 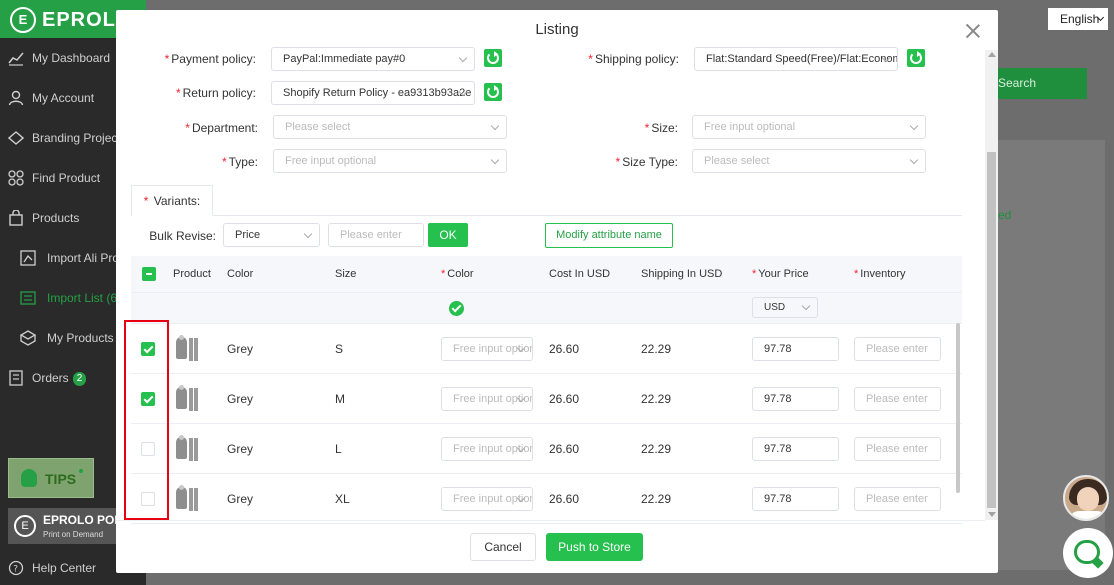 I want to click on column-cost: Cost In USD, so click(x=580, y=274).